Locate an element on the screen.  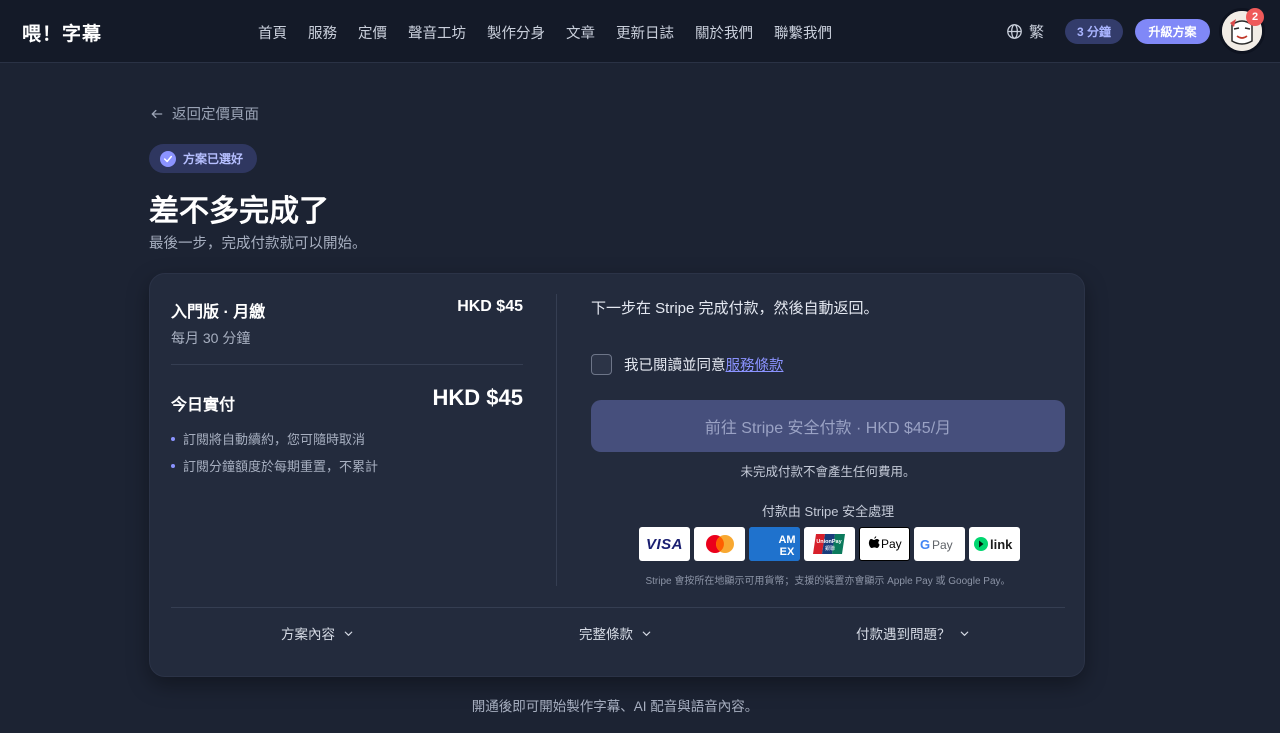
footer-note: 開通後即可開始製作字幕、AI 配音與語音內容。 is located at coordinates (615, 706).